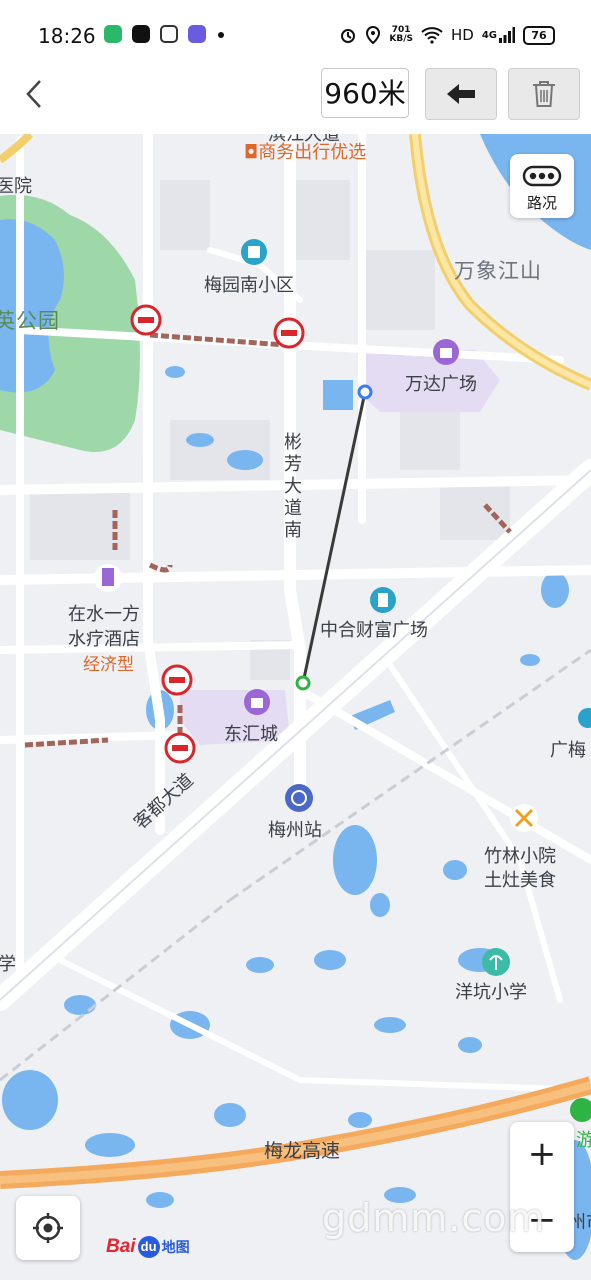  I want to click on crosshair-icon, so click(48, 1228).